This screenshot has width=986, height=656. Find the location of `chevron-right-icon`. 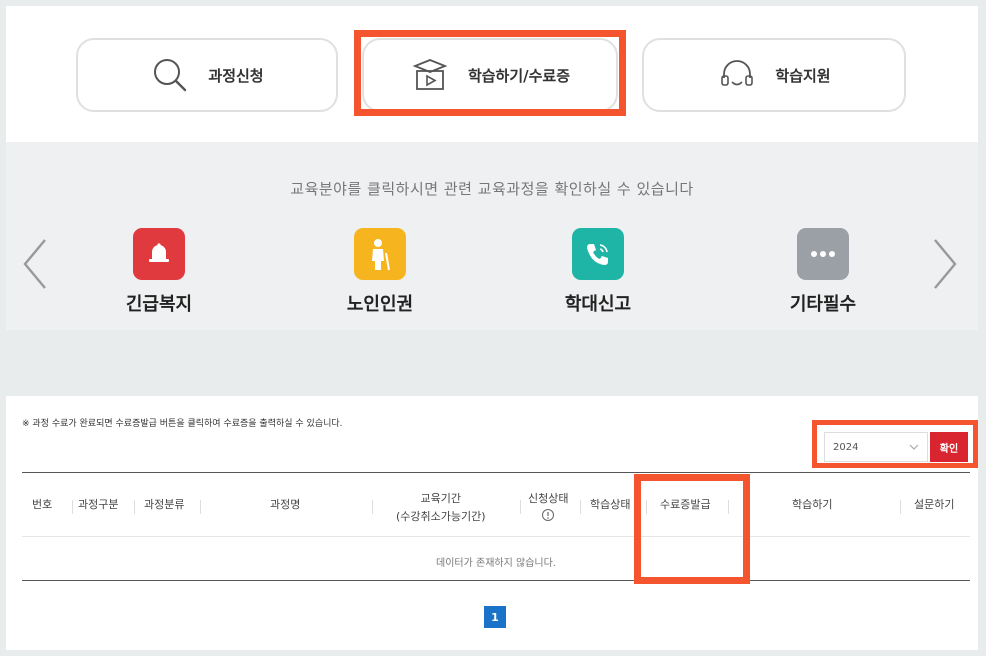

chevron-right-icon is located at coordinates (945, 264).